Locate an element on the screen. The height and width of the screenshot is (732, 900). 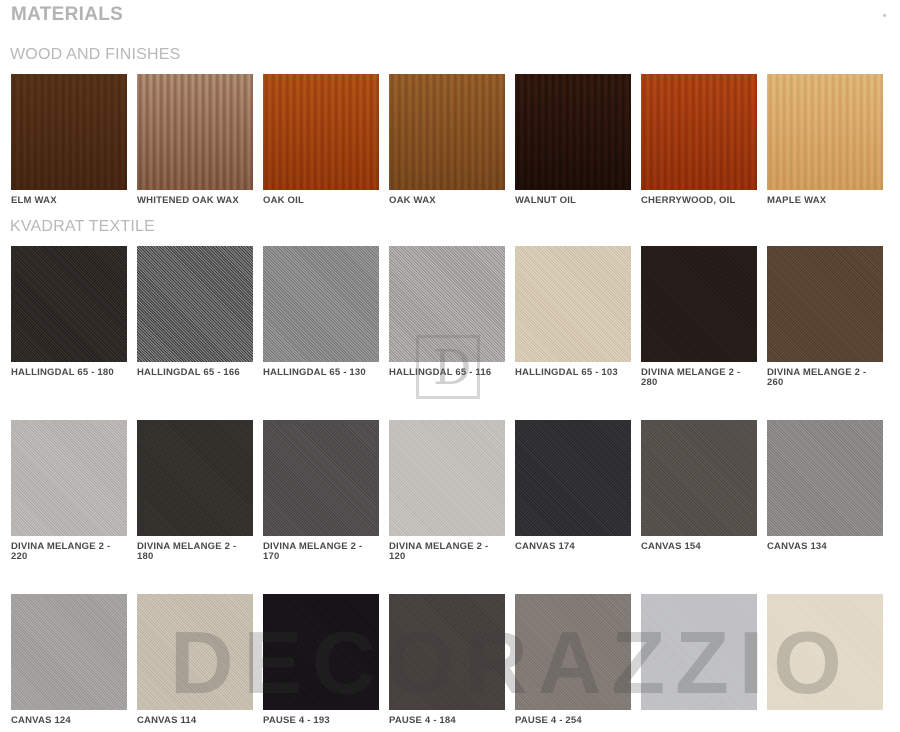
swatch-label: ELM WAX is located at coordinates (34, 200).